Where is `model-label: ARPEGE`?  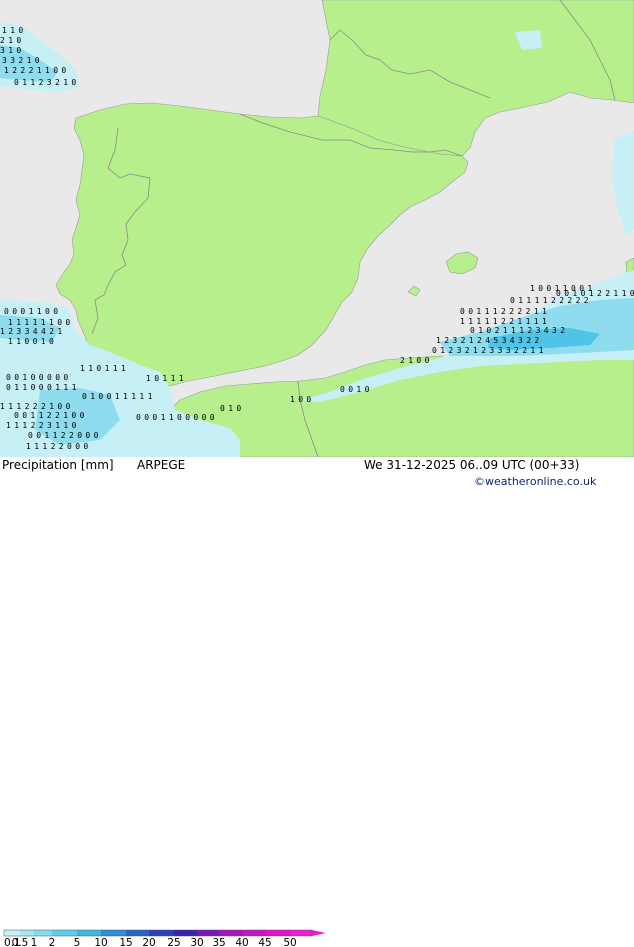 model-label: ARPEGE is located at coordinates (161, 465).